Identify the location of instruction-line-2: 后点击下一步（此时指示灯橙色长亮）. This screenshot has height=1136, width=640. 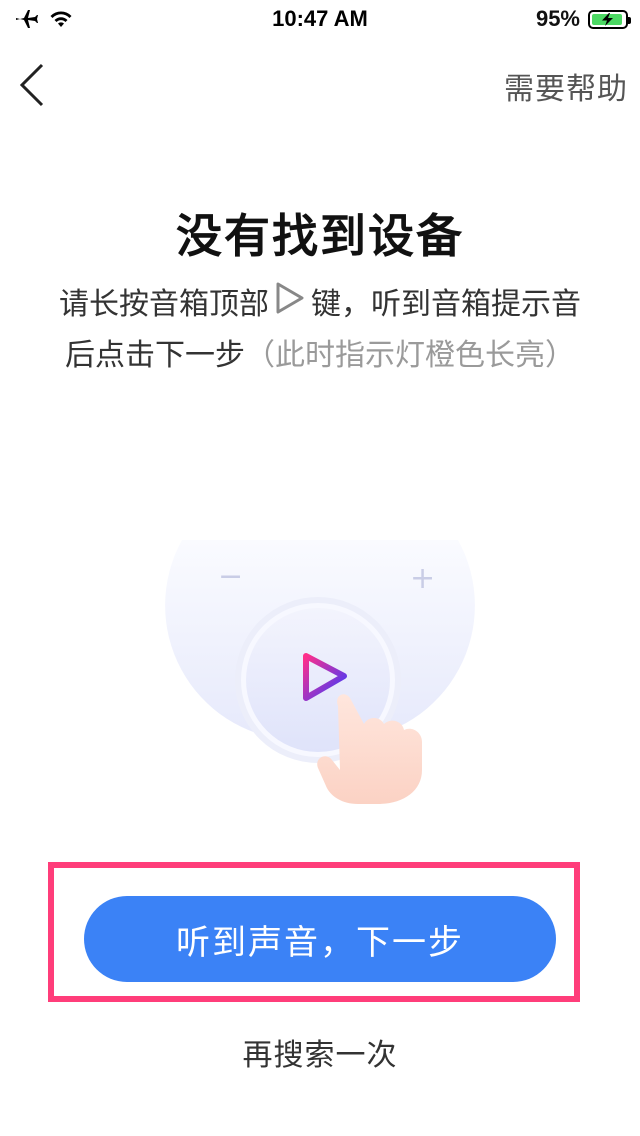
(320, 356).